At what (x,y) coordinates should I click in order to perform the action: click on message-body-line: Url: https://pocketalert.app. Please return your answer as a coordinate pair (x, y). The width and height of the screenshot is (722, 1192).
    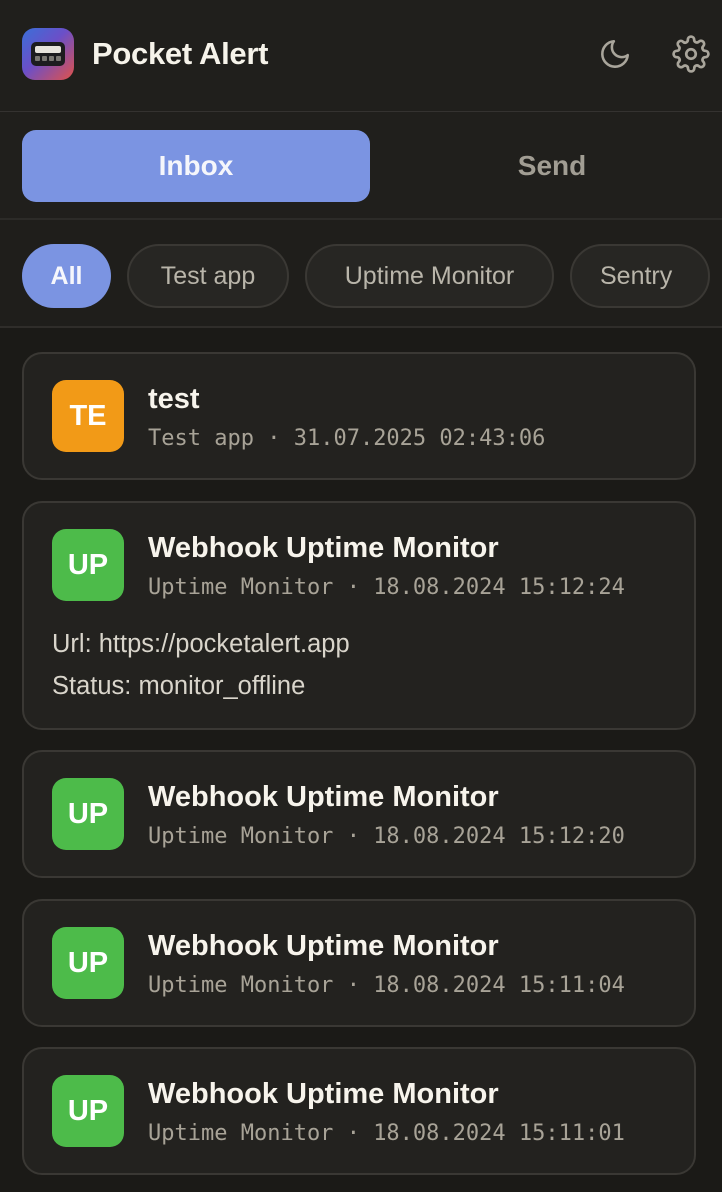
    Looking at the image, I should click on (201, 644).